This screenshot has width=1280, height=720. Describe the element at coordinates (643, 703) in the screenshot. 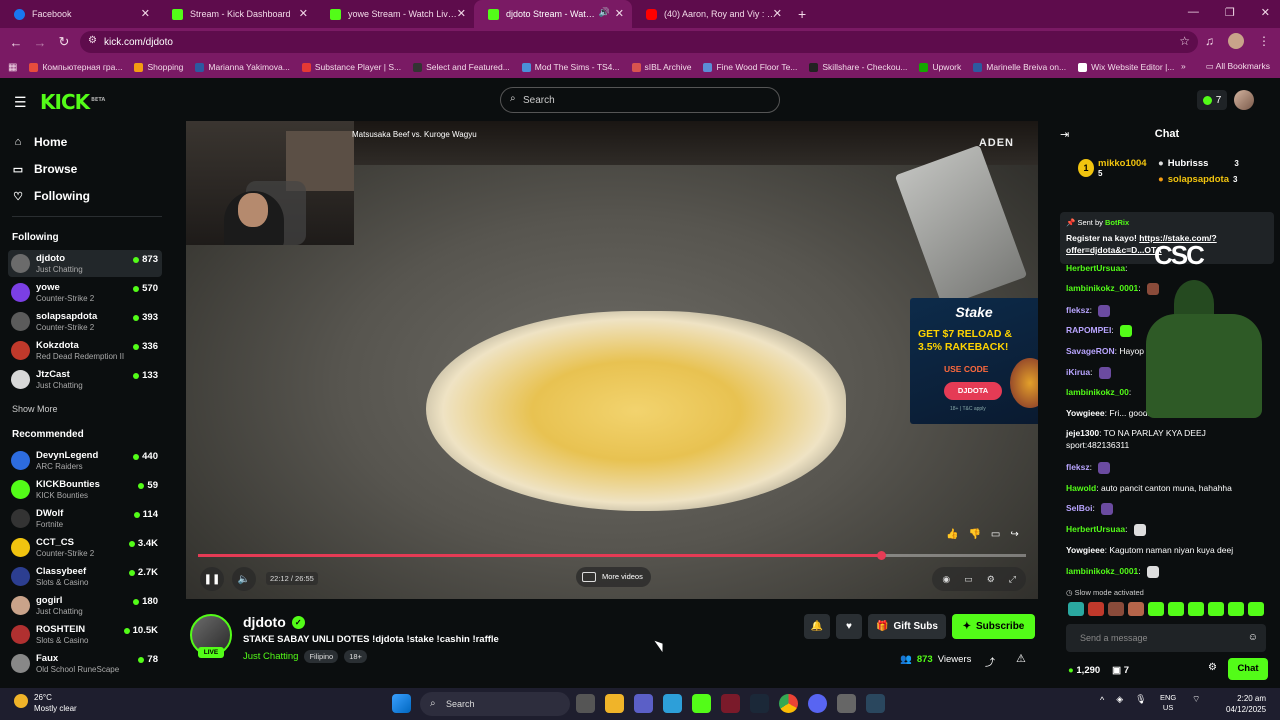

I see `teams-icon` at that location.